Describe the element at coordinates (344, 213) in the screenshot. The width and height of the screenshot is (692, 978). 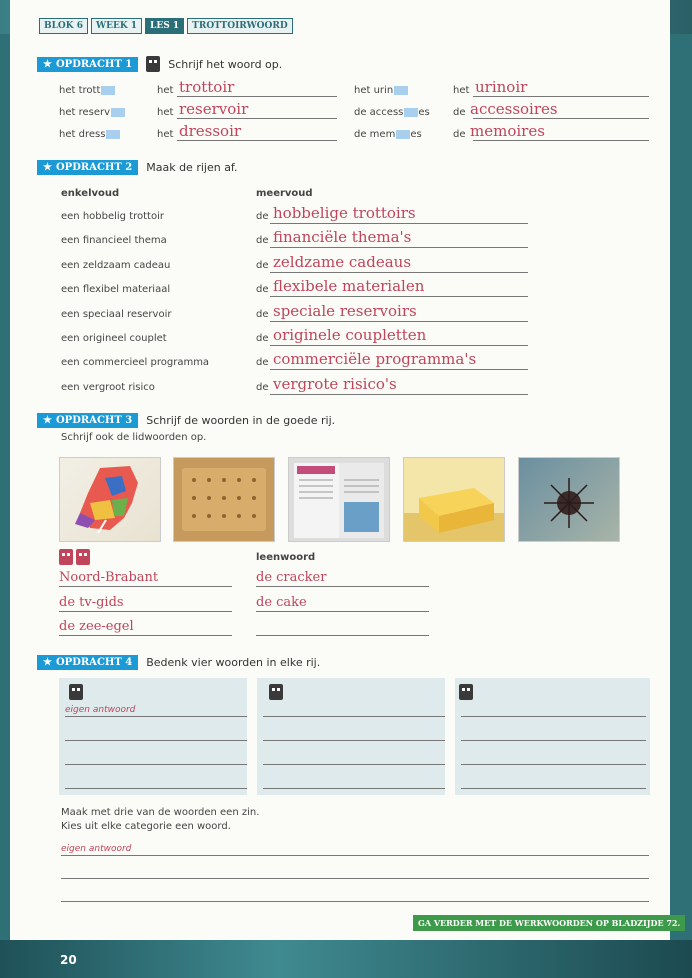
I see `ex2-answer: hobbelige trottoirs` at that location.